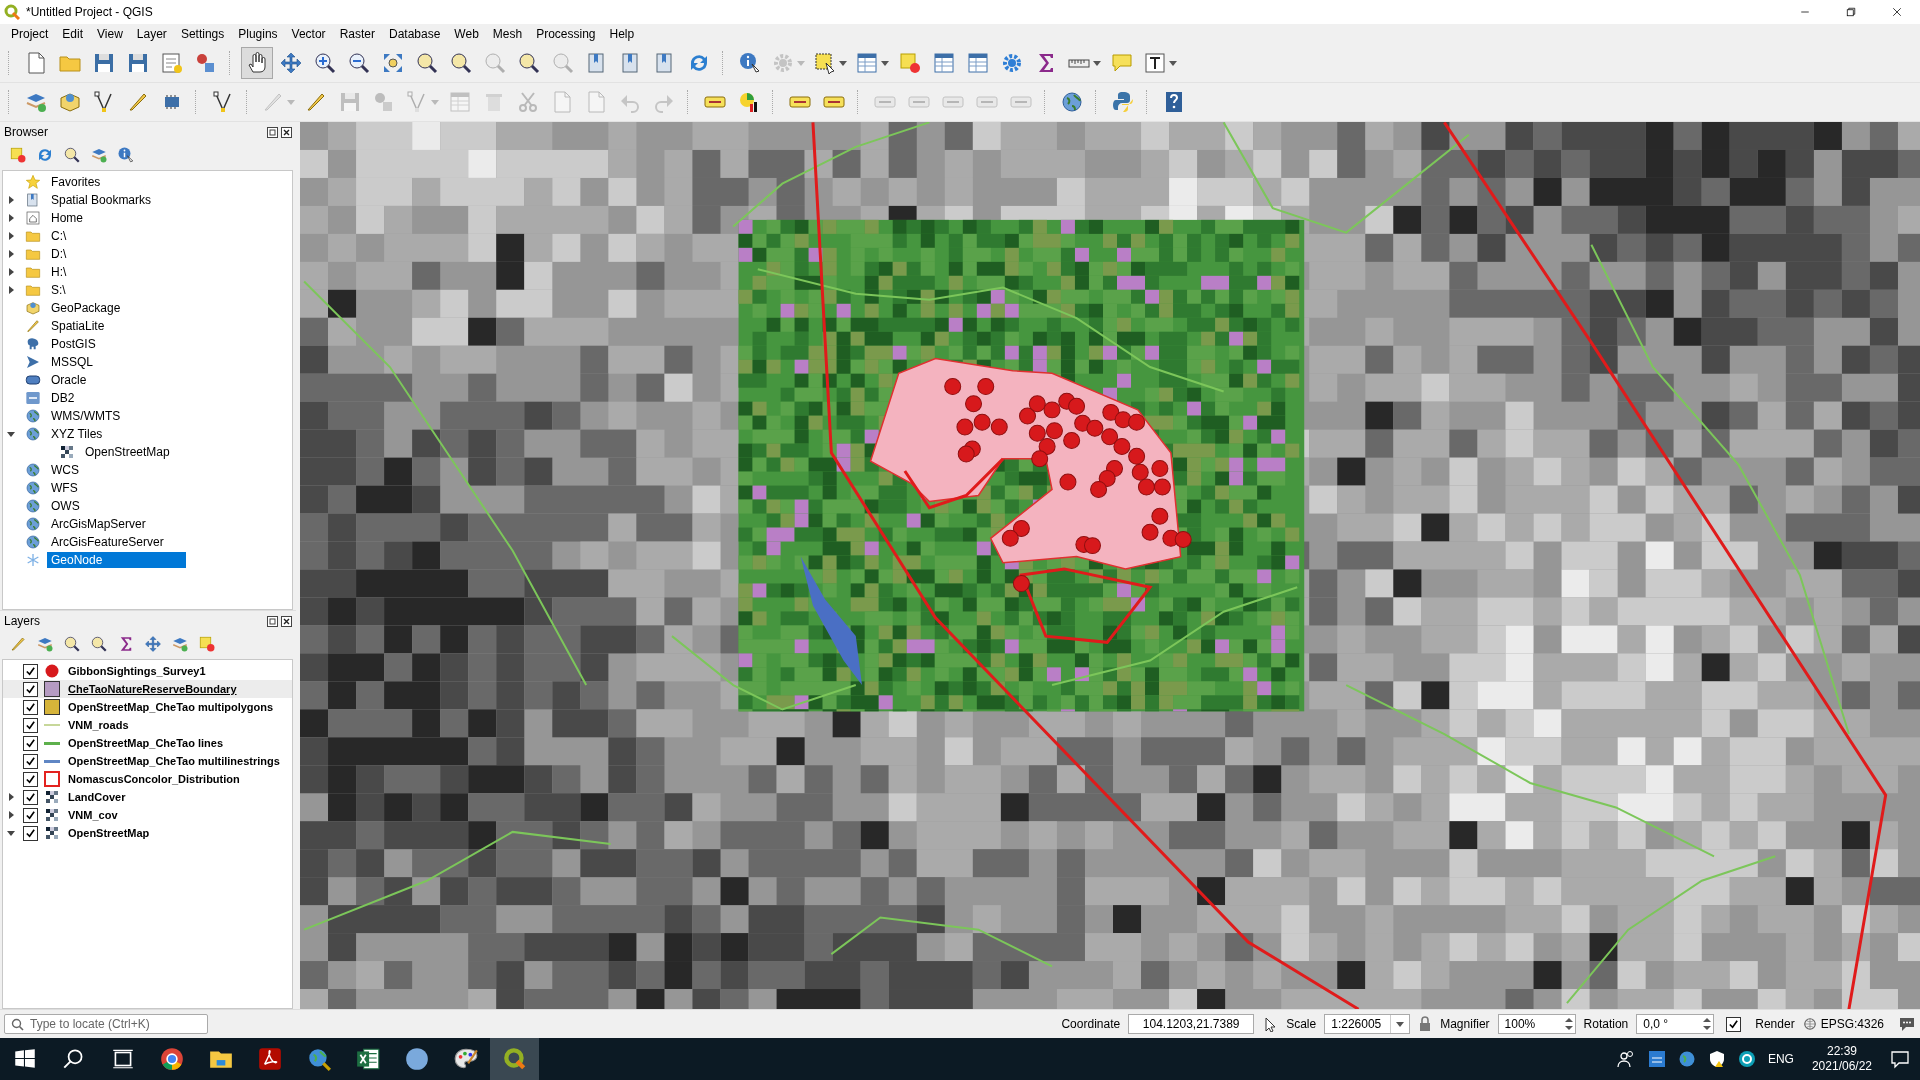 This screenshot has width=1920, height=1080. What do you see at coordinates (1841, 1051) in the screenshot?
I see `clock-time: 22:39` at bounding box center [1841, 1051].